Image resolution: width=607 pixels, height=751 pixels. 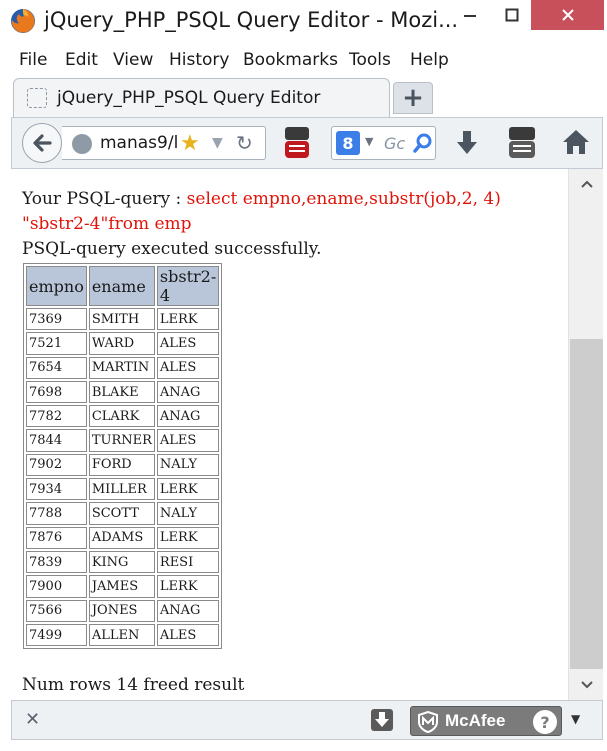 I want to click on search-engine-dropdown-icon: ▼, so click(x=369, y=141).